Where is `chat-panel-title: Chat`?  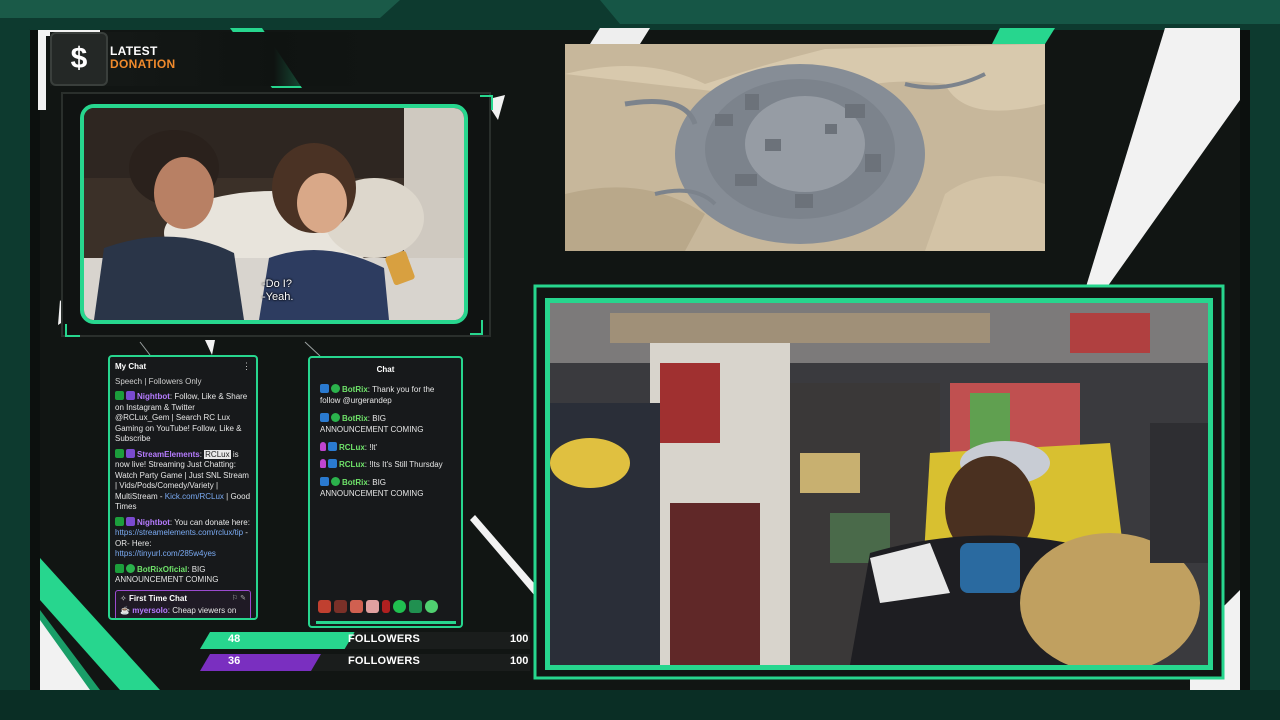
chat-panel-title: Chat is located at coordinates (385, 369).